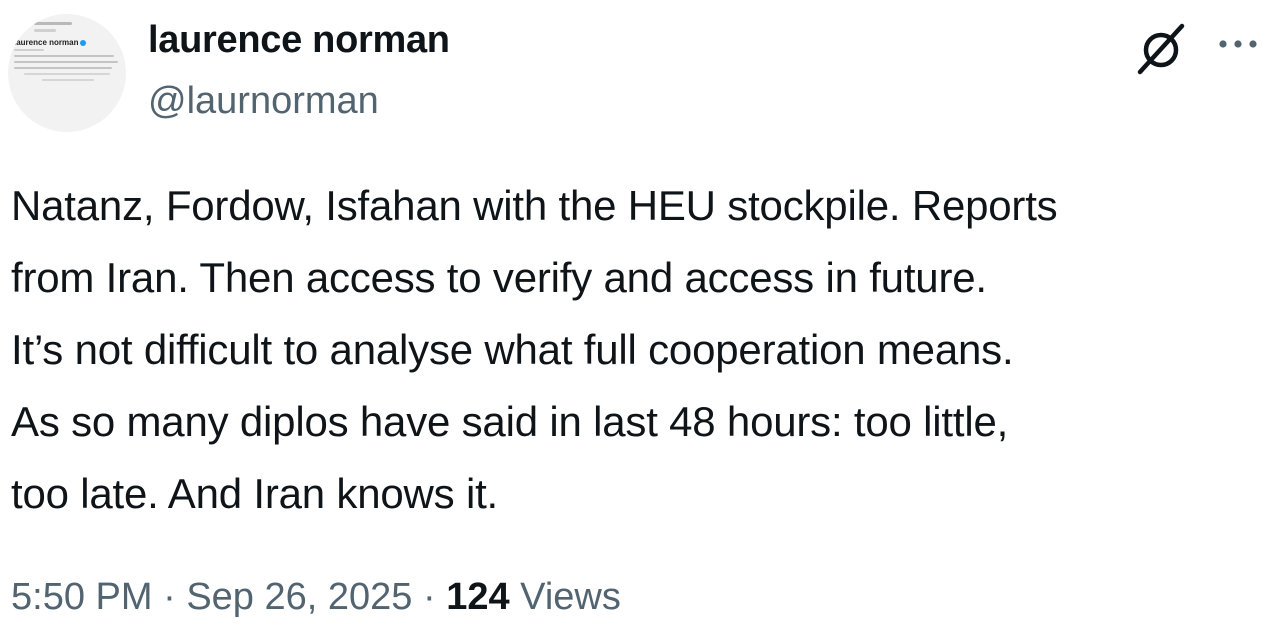  Describe the element at coordinates (1238, 44) in the screenshot. I see `more-dots-icon` at that location.